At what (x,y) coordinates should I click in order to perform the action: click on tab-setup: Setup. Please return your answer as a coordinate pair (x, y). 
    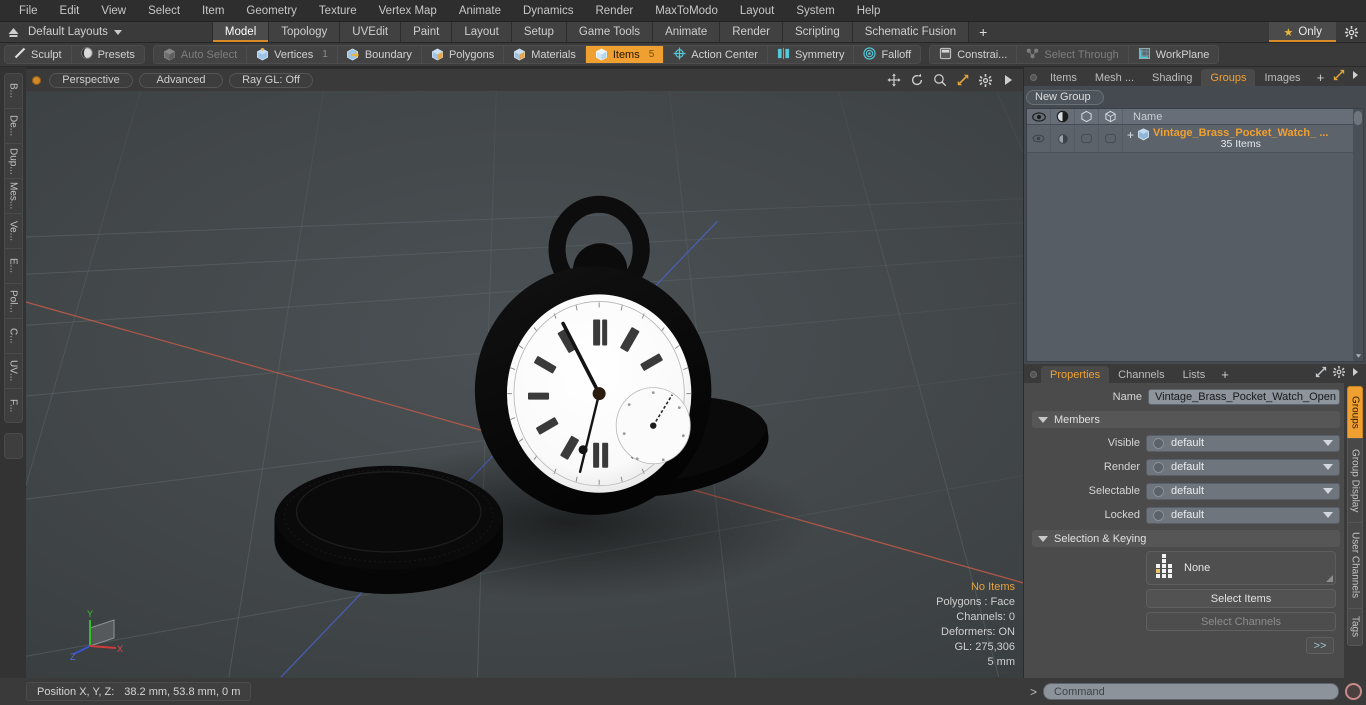
    Looking at the image, I should click on (539, 32).